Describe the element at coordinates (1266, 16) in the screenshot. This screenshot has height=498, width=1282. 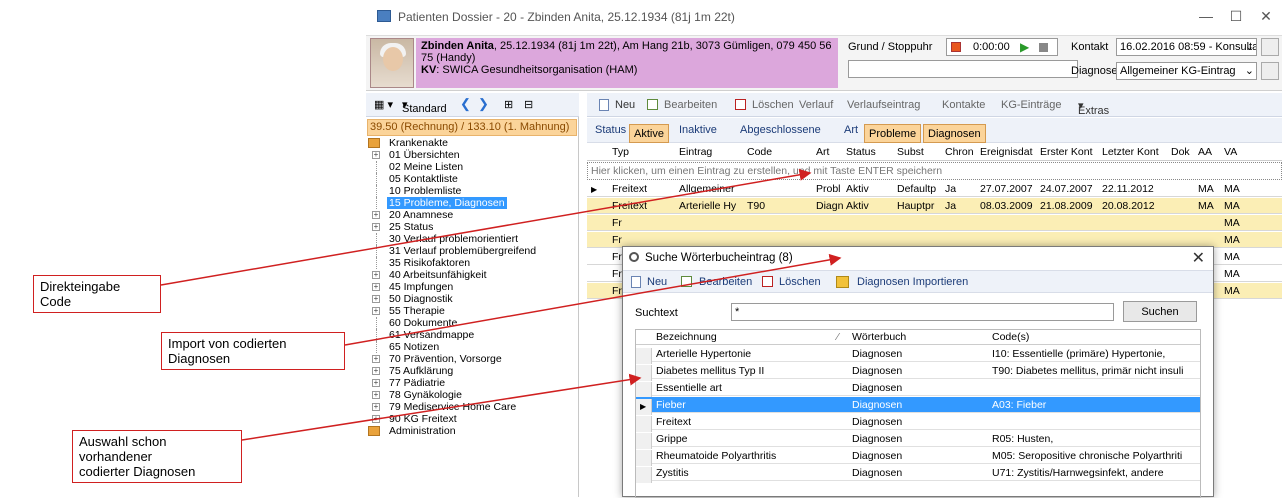
I see `close-icon: ✕` at that location.